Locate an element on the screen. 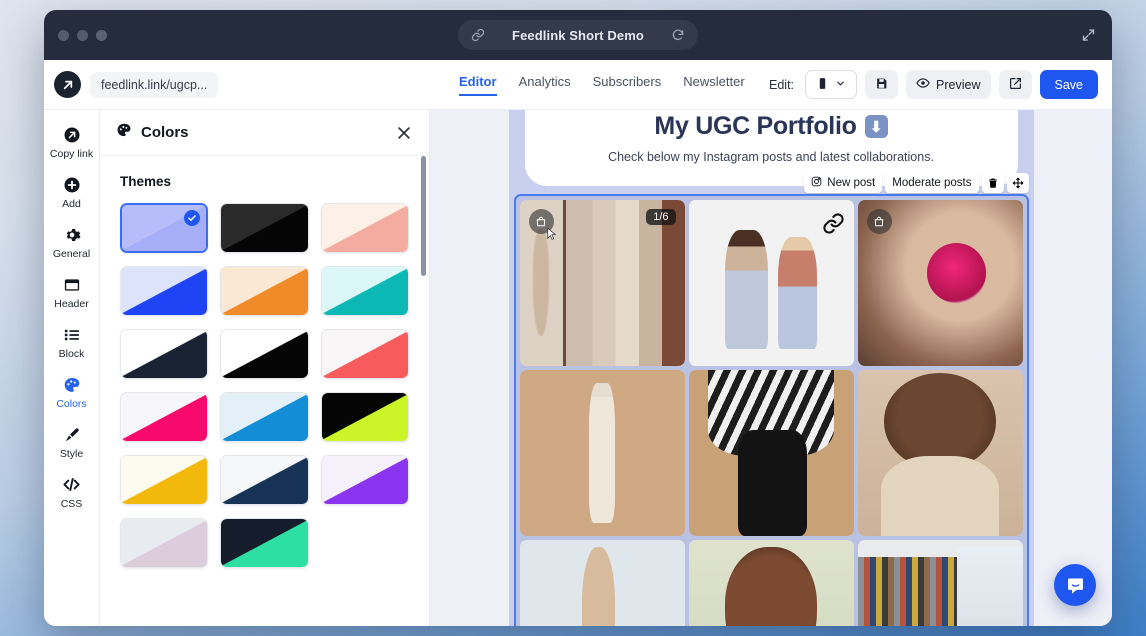 This screenshot has width=1146, height=636. theme-swatch-periwinkle is located at coordinates (164, 228).